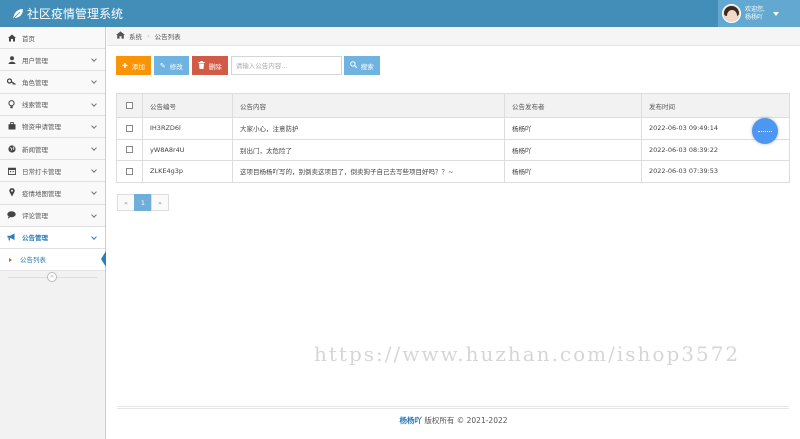 The image size is (800, 439). Describe the element at coordinates (143, 202) in the screenshot. I see `page-button-current: 1` at that location.